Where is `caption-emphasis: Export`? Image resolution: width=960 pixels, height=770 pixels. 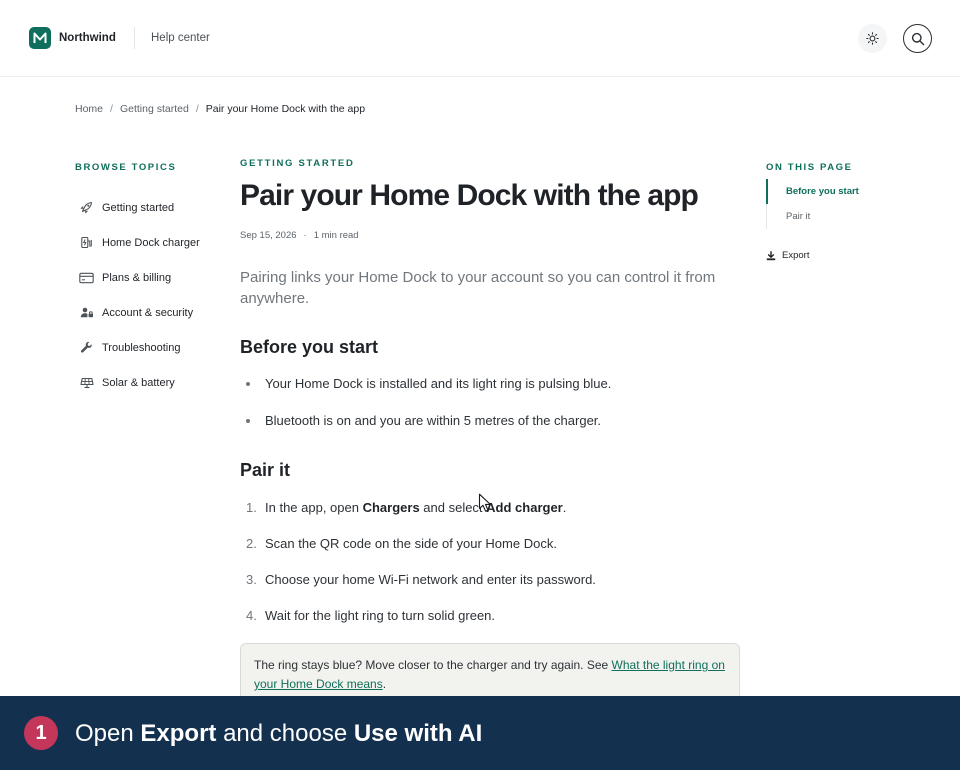 caption-emphasis: Export is located at coordinates (178, 733).